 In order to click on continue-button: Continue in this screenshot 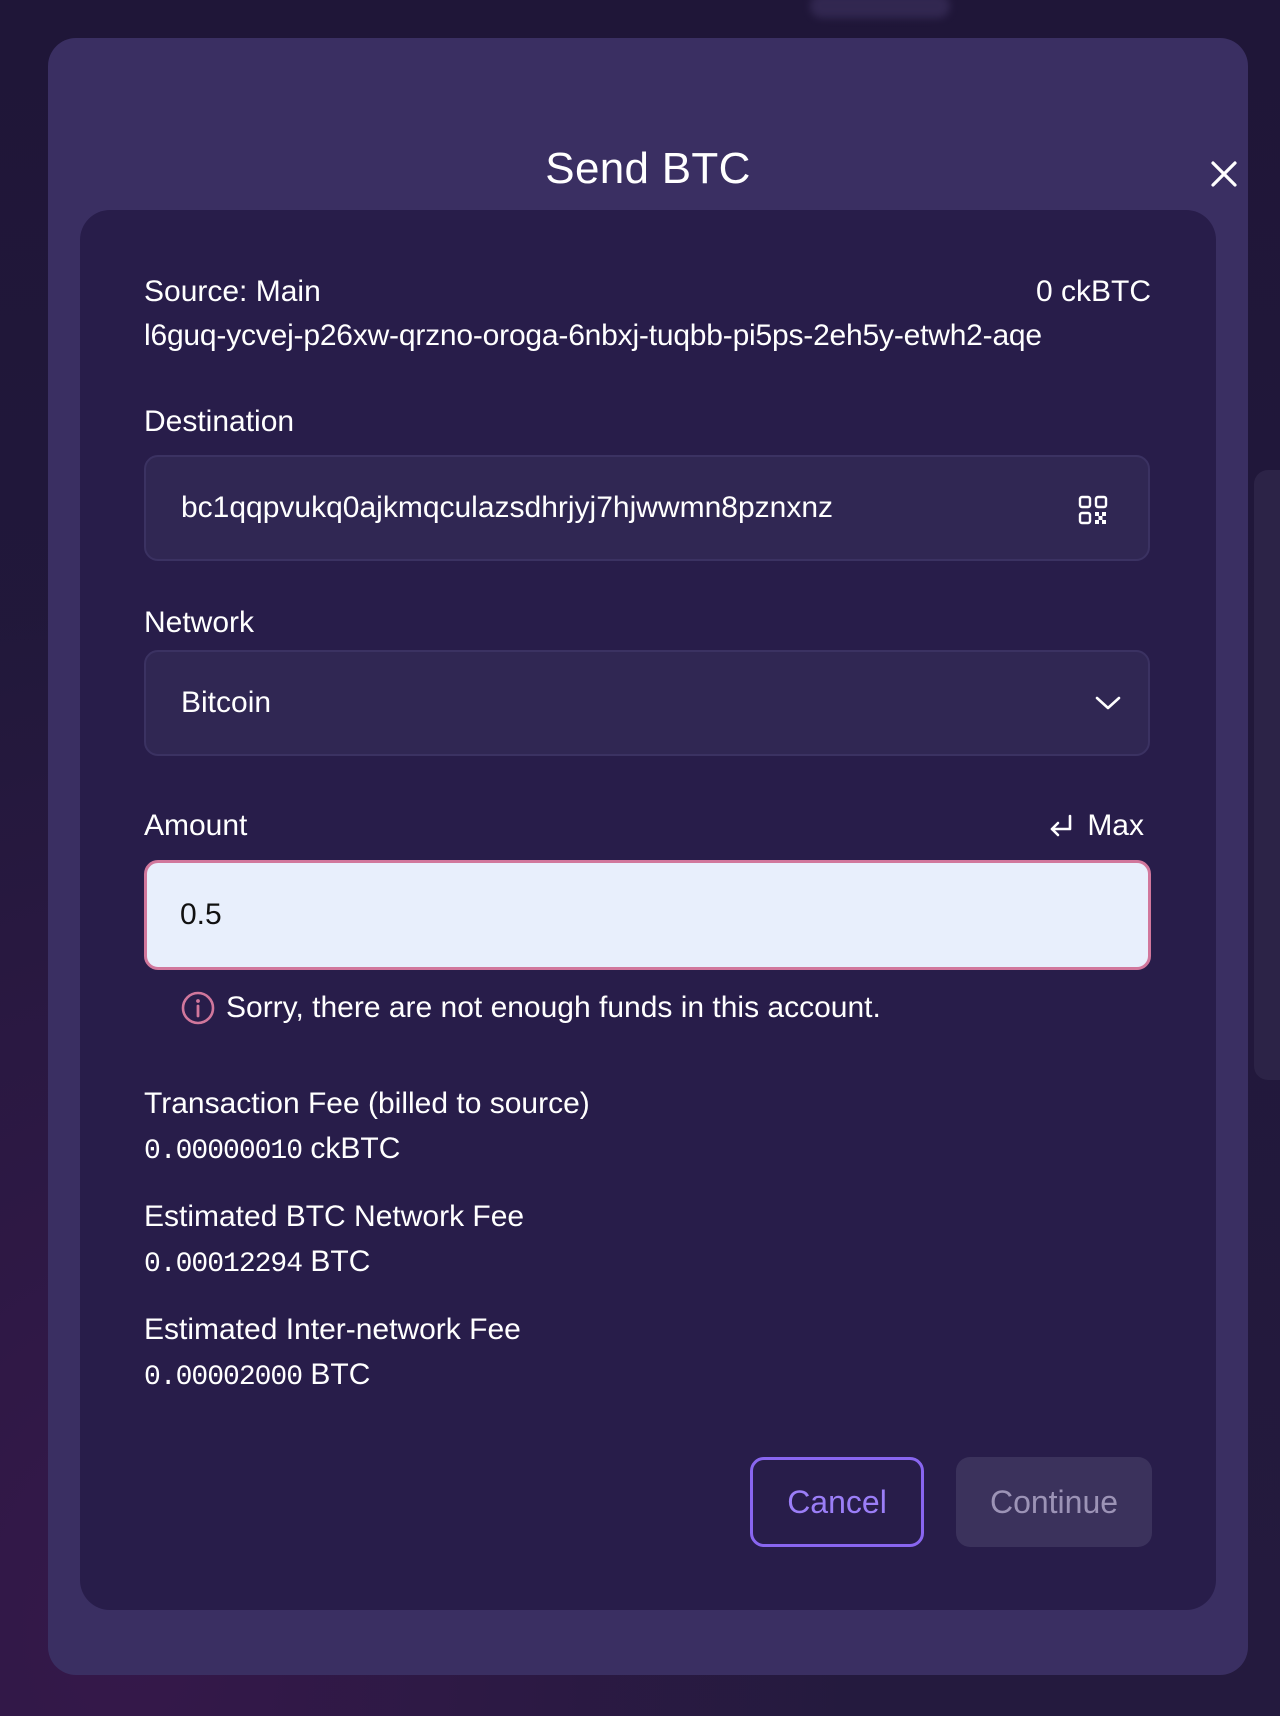, I will do `click(1054, 1502)`.